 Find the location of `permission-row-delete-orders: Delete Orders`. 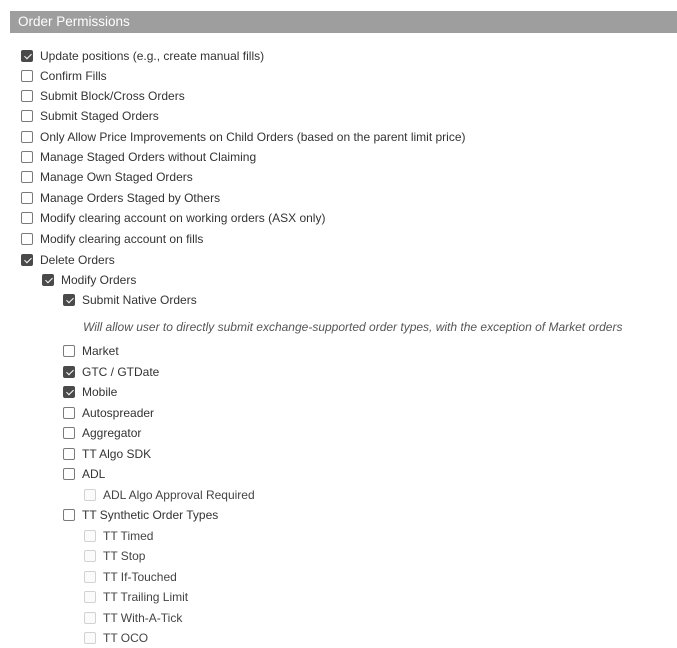

permission-row-delete-orders: Delete Orders is located at coordinates (68, 260).